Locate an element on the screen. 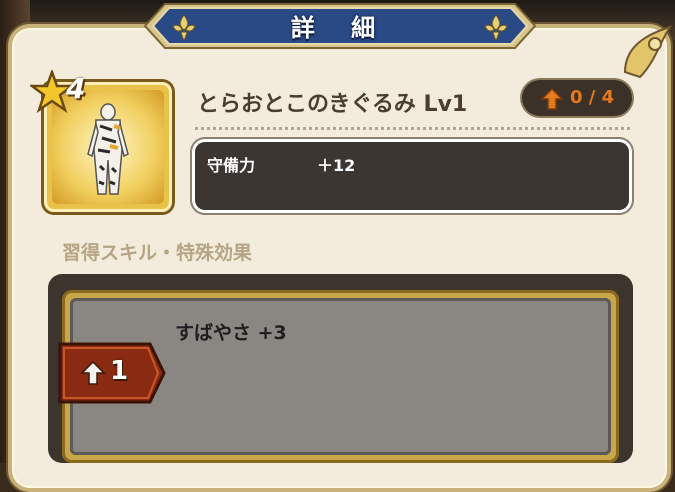 The image size is (675, 492). title-banner: 詳 細 is located at coordinates (340, 26).